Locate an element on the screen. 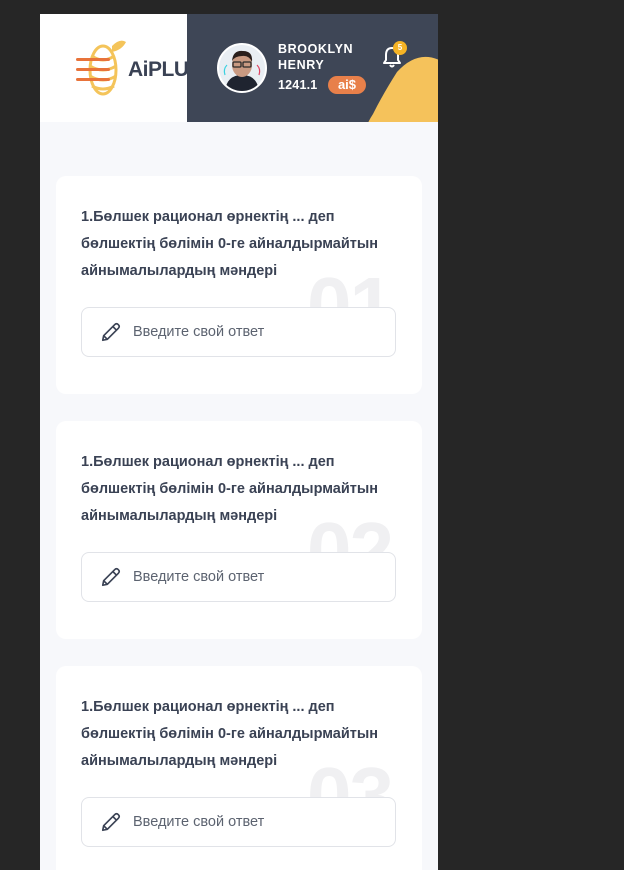 This screenshot has width=624, height=870. user-panel: BROOKLYN HENRY 1241.1 ai$ 5 is located at coordinates (312, 68).